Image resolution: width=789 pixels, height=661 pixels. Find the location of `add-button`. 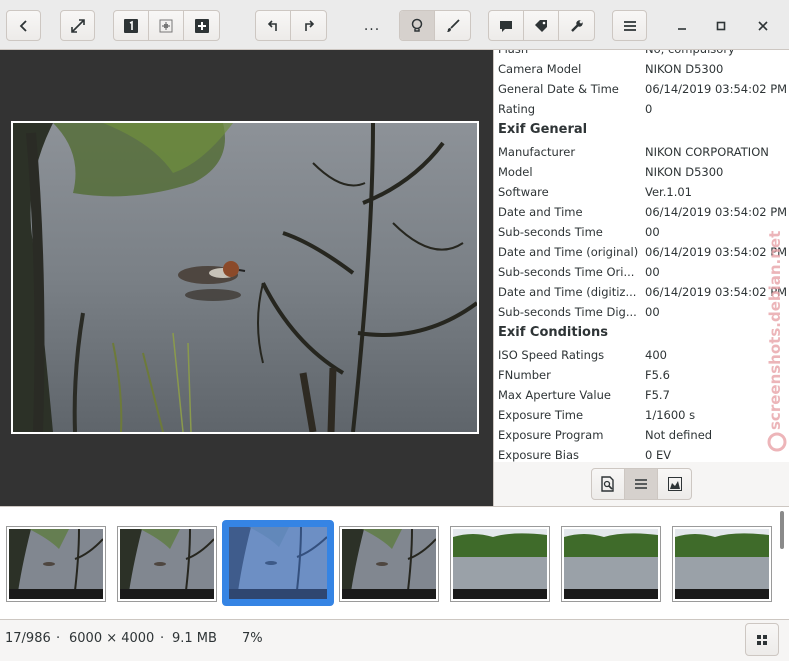

add-button is located at coordinates (201, 25).